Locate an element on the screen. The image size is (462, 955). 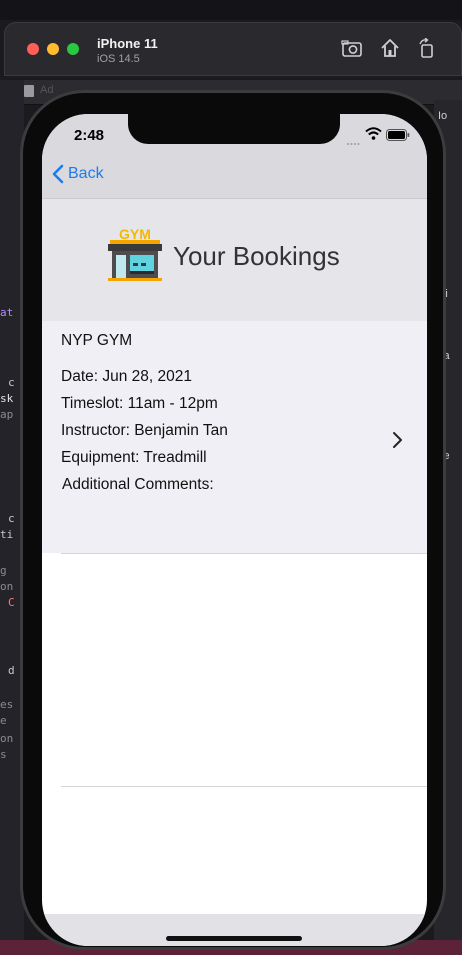
booking-timeslot: Timeslot: 11am - 12pm is located at coordinates (139, 403).